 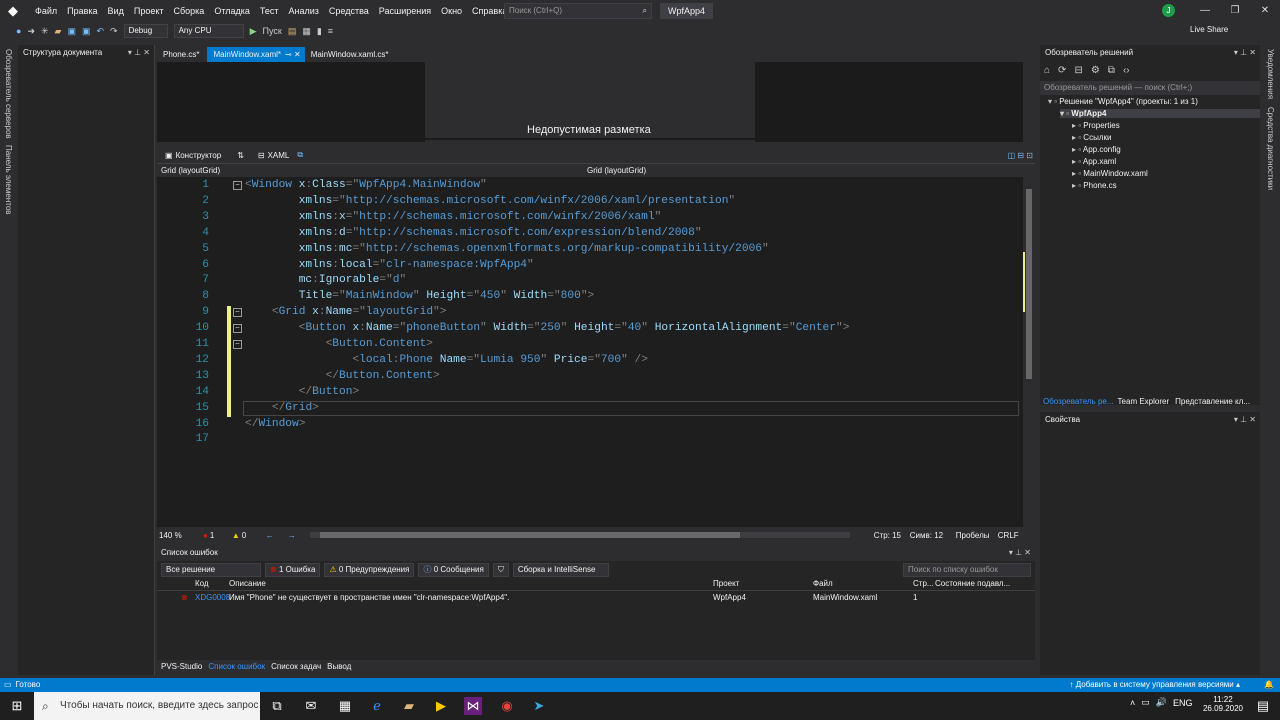 I want to click on forward-icon: ➜, so click(x=31, y=31).